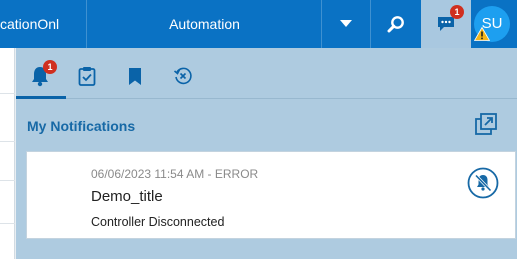  I want to click on notification-title: Demo_title, so click(127, 196).